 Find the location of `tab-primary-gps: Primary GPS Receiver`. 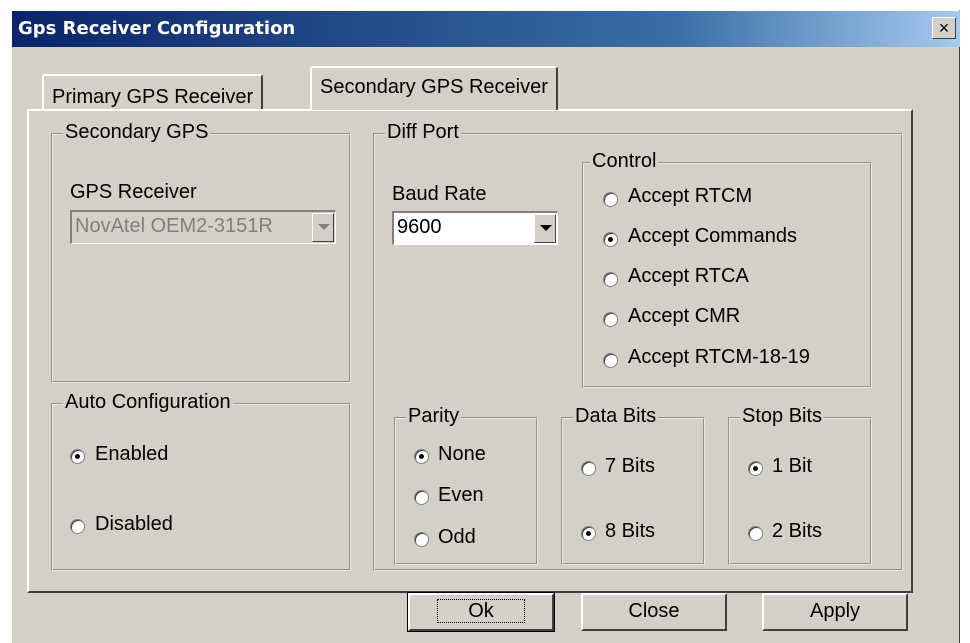

tab-primary-gps: Primary GPS Receiver is located at coordinates (153, 94).